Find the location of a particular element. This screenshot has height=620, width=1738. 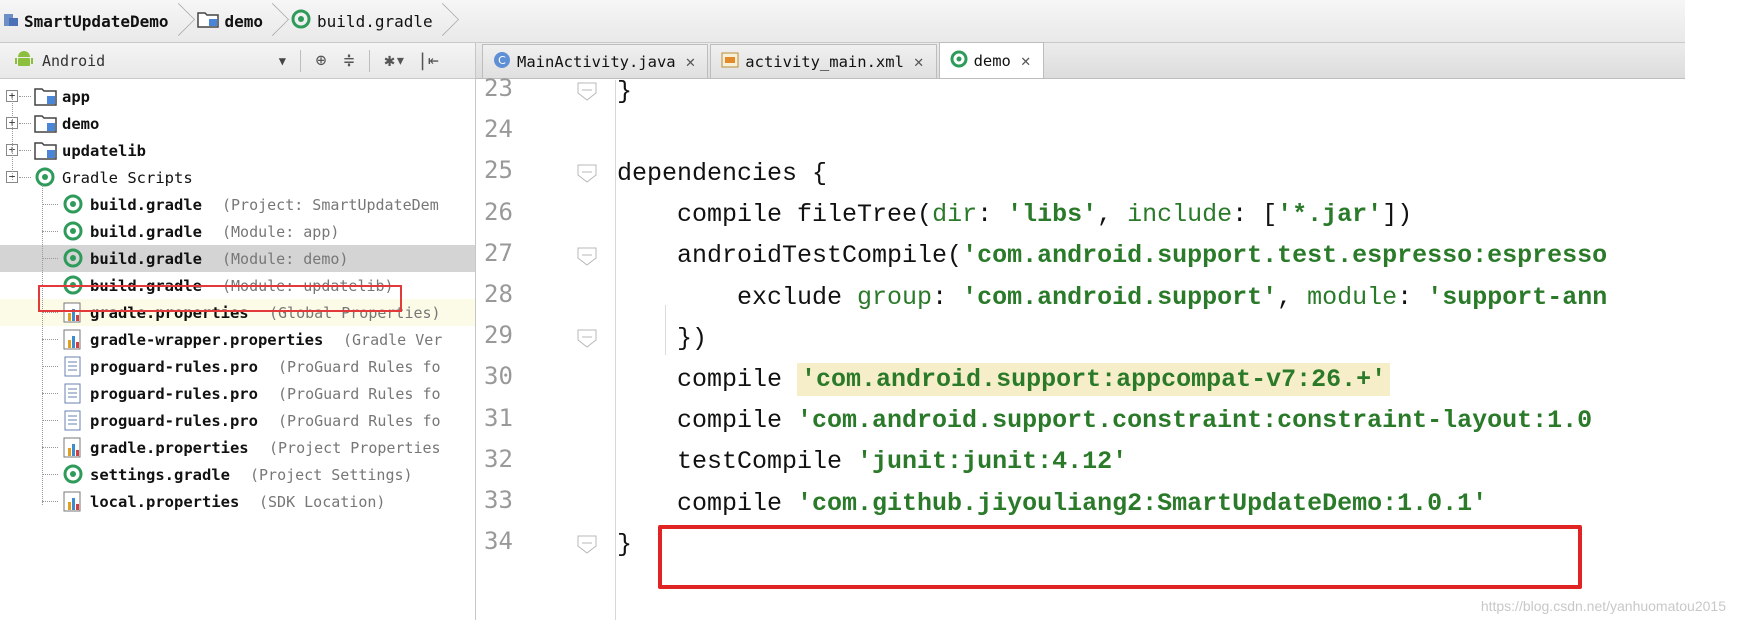

tree-item: gradle-wrapper.properties (Gradle Ver is located at coordinates (237, 339).